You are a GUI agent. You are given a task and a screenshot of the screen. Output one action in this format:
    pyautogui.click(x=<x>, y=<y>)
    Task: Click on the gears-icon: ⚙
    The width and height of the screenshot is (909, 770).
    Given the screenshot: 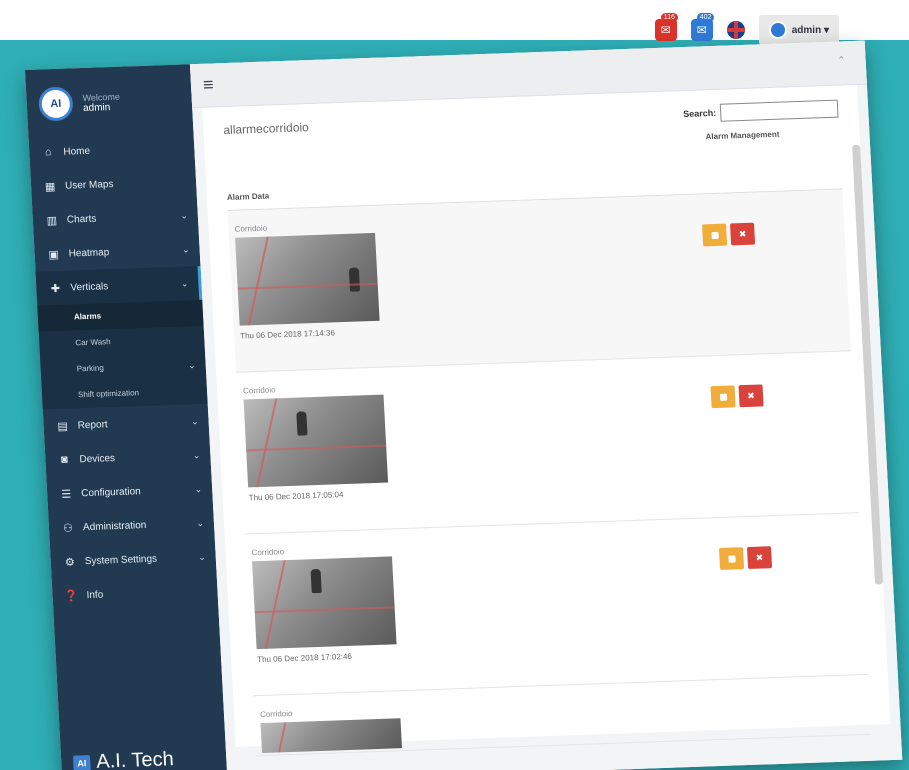 What is the action you would take?
    pyautogui.click(x=70, y=562)
    